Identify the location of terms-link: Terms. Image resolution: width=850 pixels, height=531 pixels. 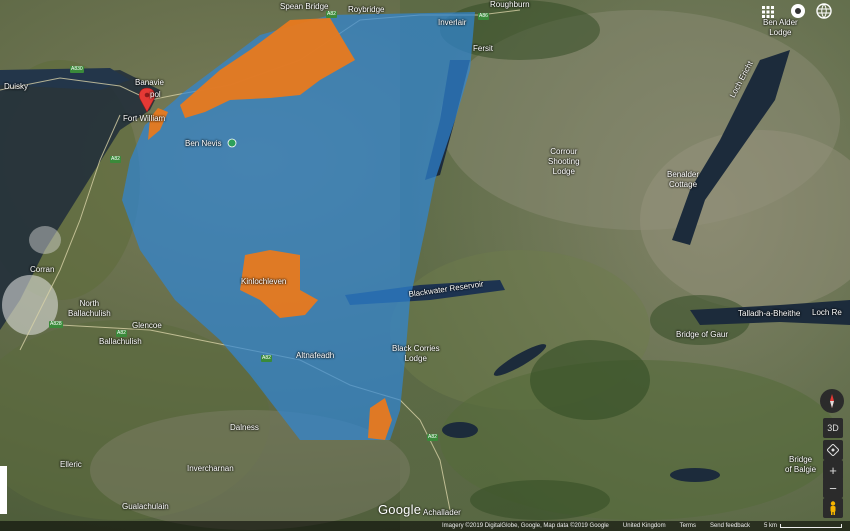
(688, 526).